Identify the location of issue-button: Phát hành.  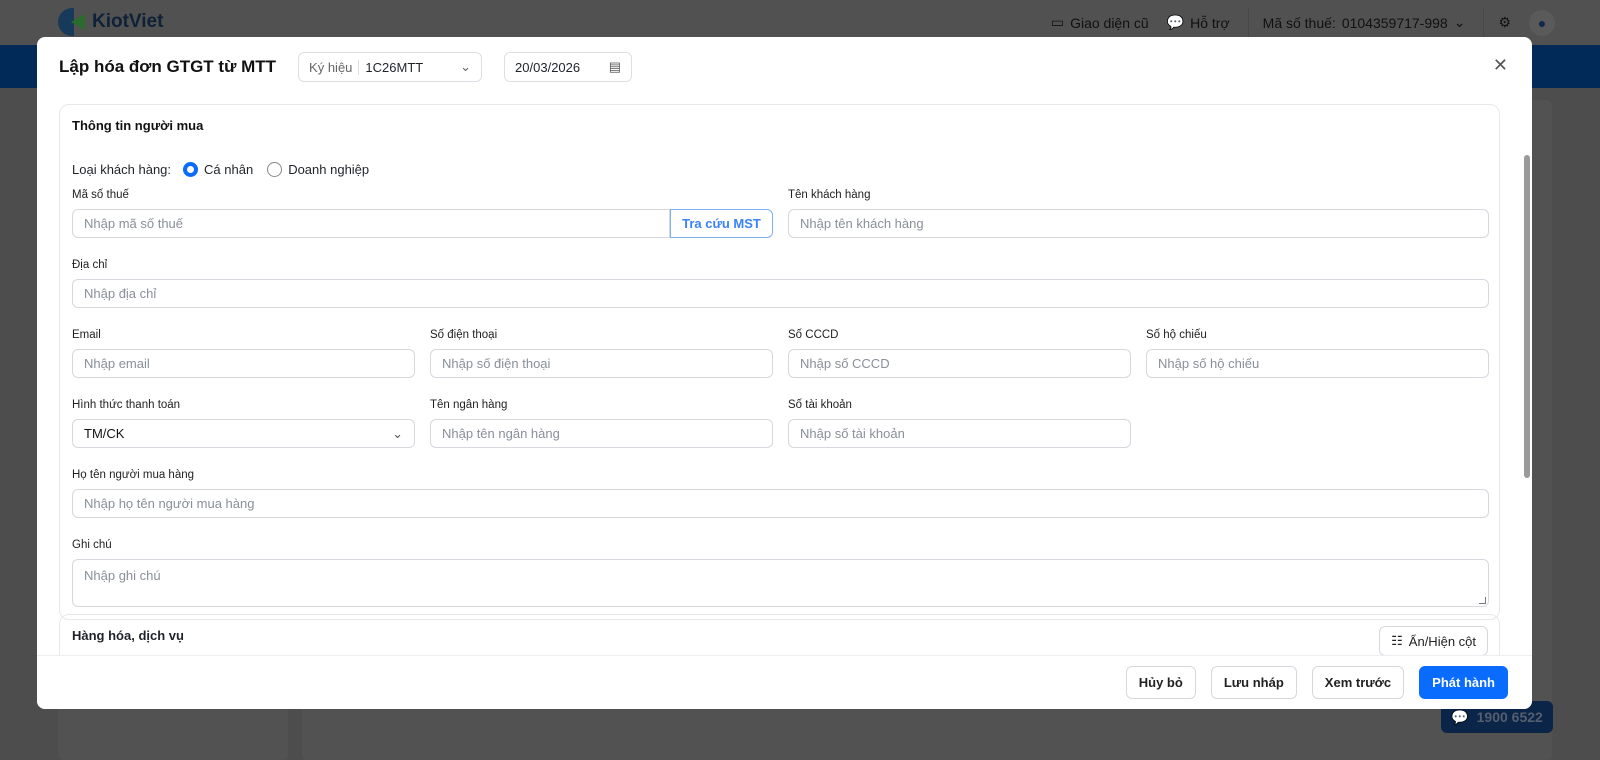
(1463, 682).